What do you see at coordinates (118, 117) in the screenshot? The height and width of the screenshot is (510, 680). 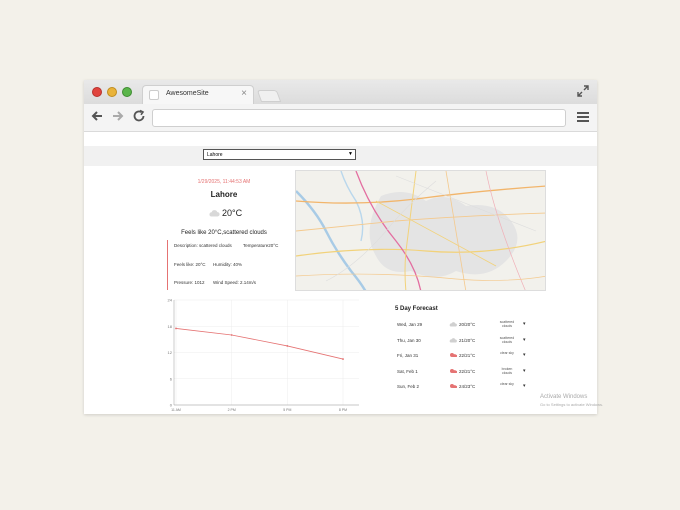 I see `forward-arrow-icon` at bounding box center [118, 117].